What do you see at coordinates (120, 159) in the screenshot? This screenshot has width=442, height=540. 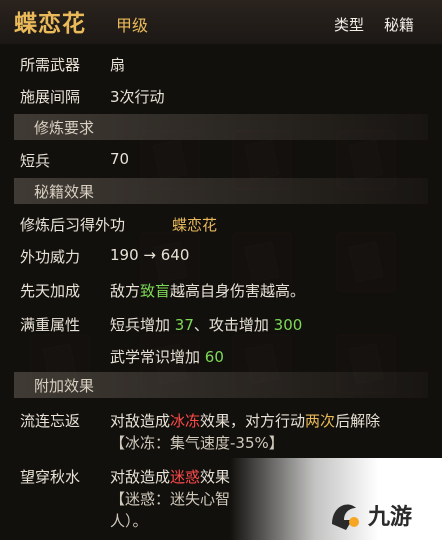 I see `requirement-value: 70` at bounding box center [120, 159].